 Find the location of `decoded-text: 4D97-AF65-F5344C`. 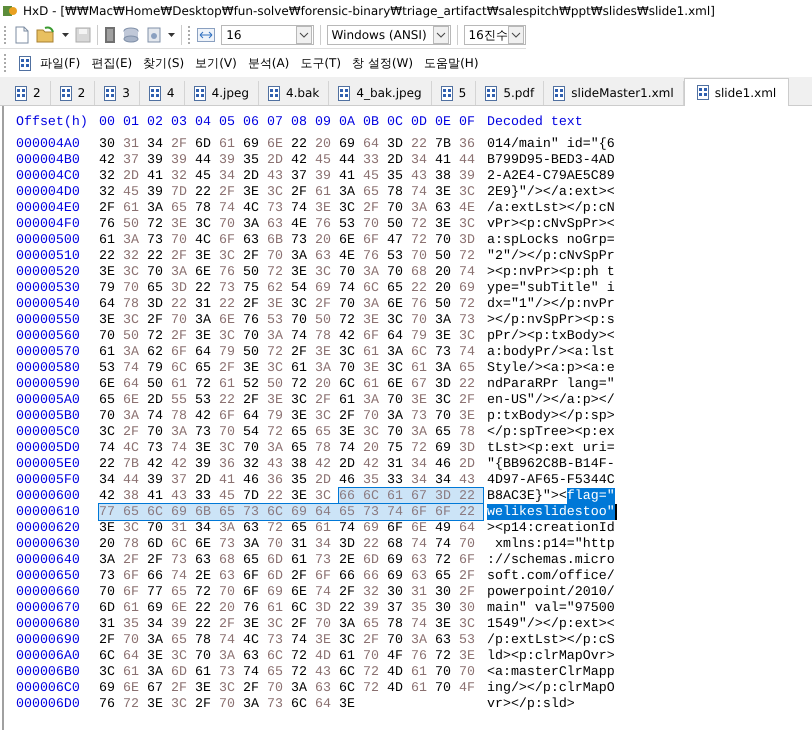

decoded-text: 4D97-AF65-F5344C is located at coordinates (551, 480).